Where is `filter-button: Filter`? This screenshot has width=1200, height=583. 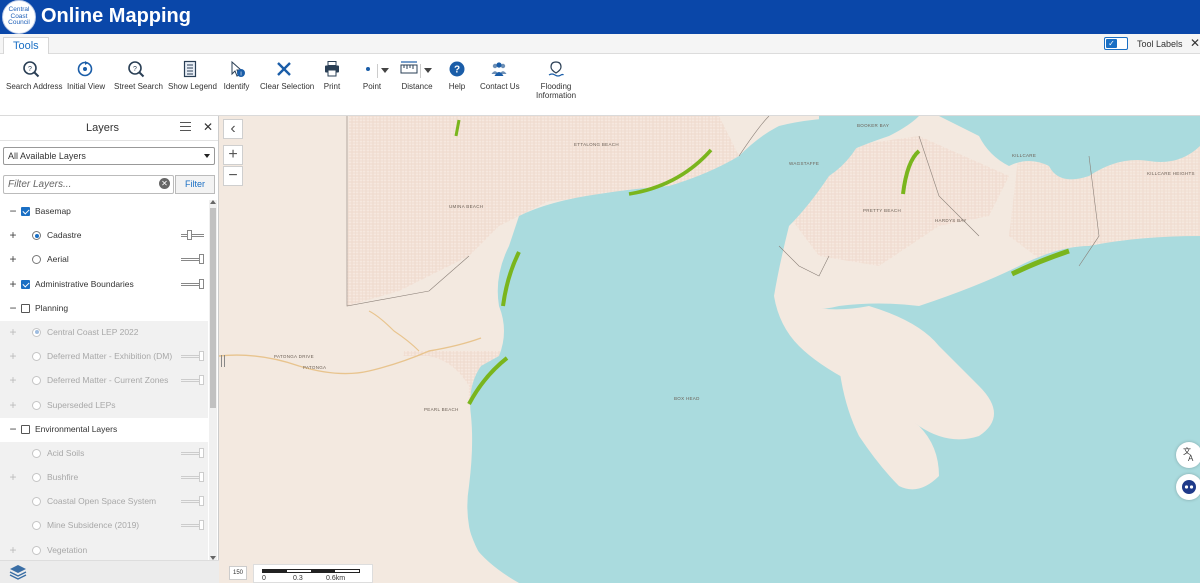
filter-button: Filter is located at coordinates (195, 184).